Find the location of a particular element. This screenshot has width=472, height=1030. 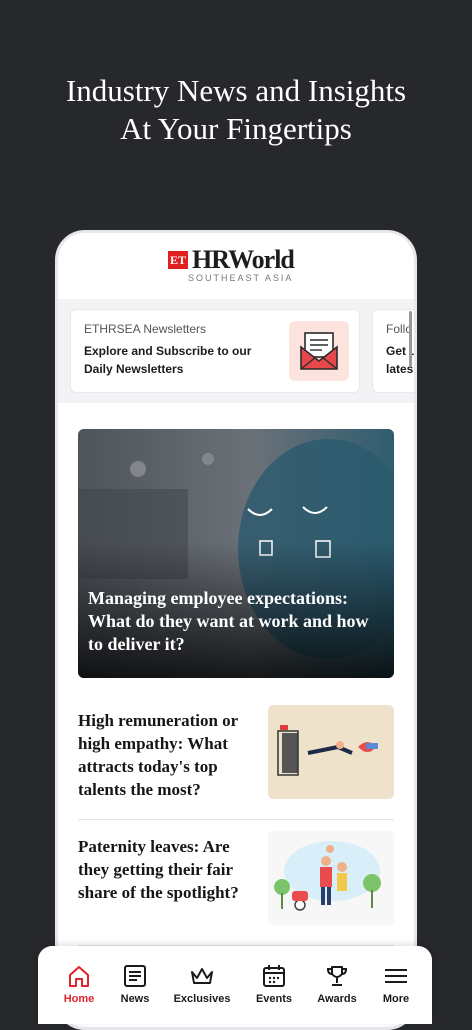

promo-line-2: At Your Fingertips is located at coordinates (236, 128).